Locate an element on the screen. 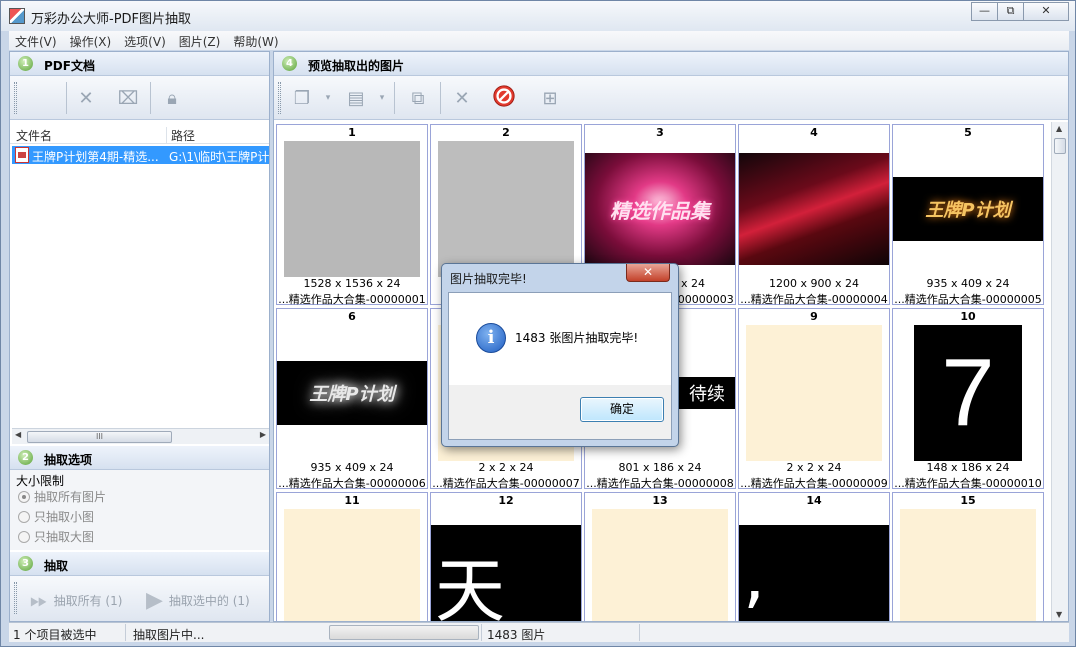  remove-icon: ✕ is located at coordinates (86, 98).